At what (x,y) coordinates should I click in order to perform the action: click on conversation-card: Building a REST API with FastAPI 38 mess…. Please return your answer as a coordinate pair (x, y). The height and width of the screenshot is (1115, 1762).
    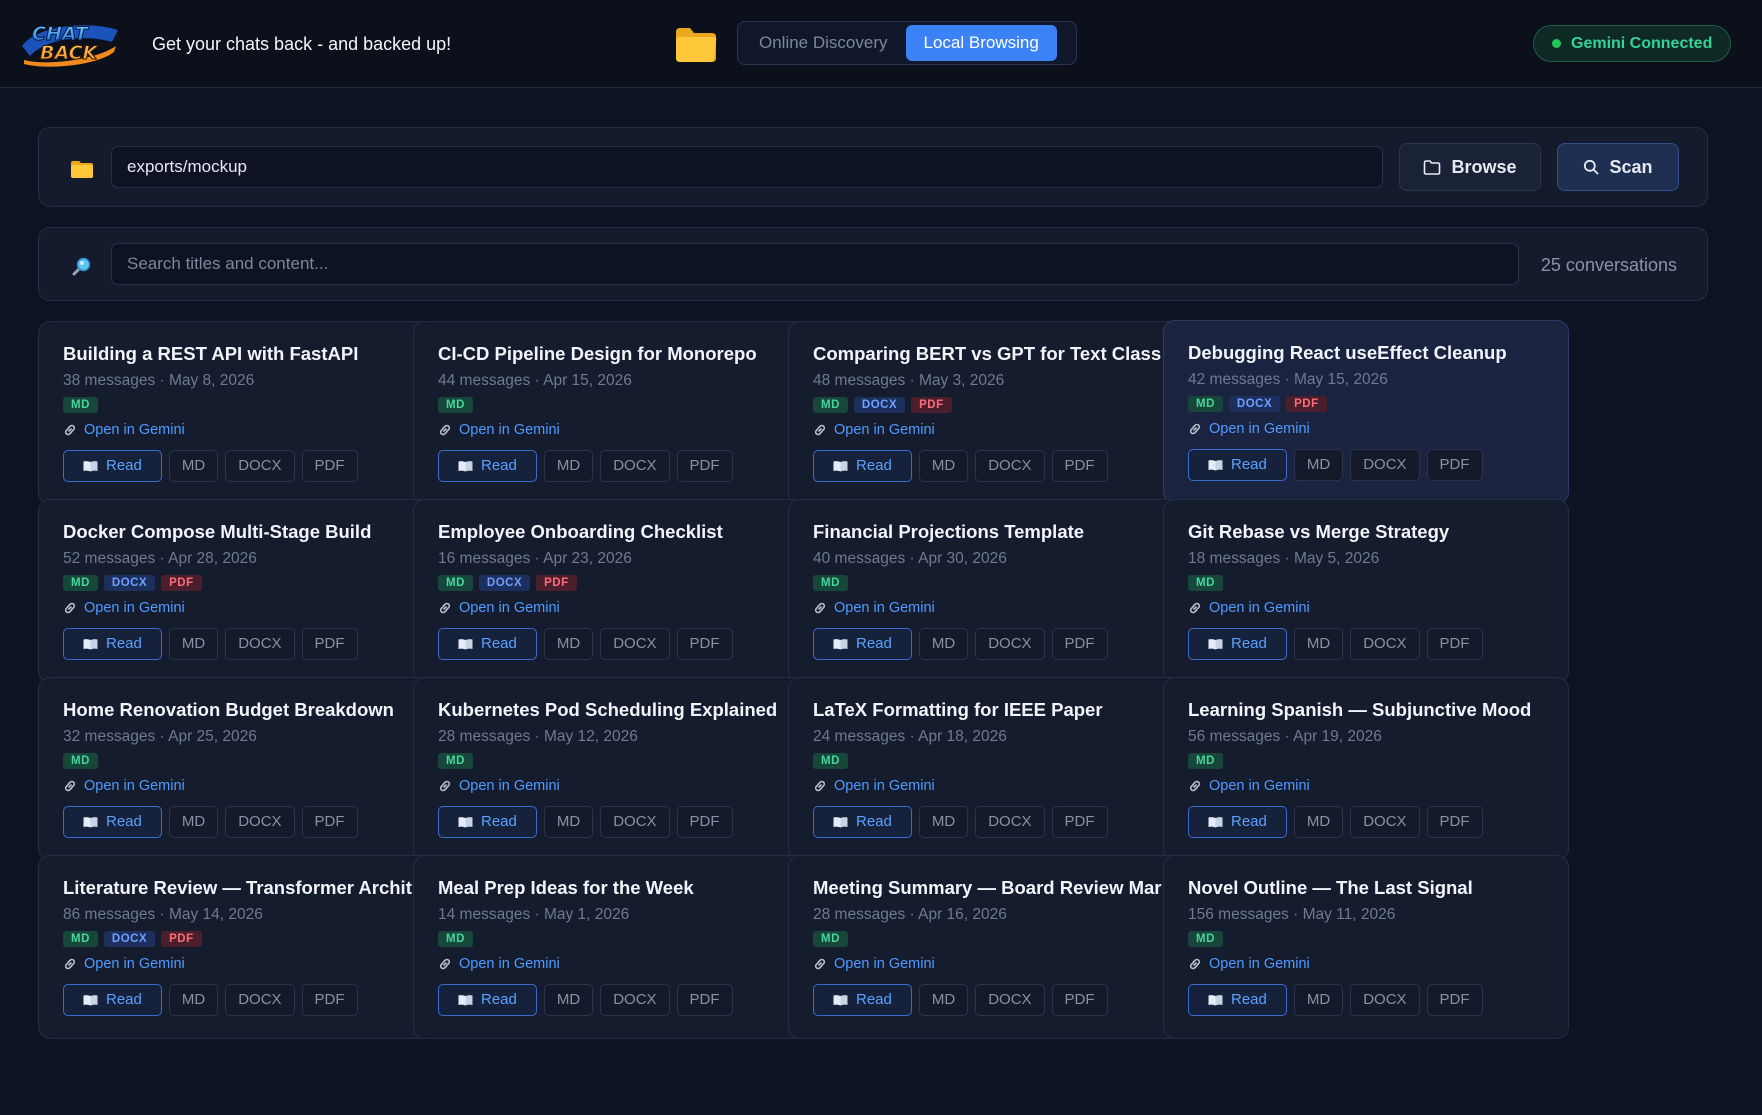
    Looking at the image, I should click on (241, 413).